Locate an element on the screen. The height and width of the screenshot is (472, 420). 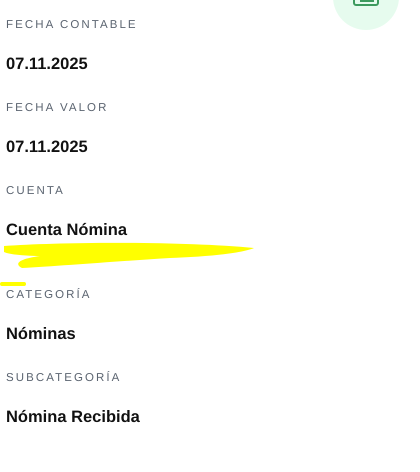
field-value: Nóminas is located at coordinates (41, 334).